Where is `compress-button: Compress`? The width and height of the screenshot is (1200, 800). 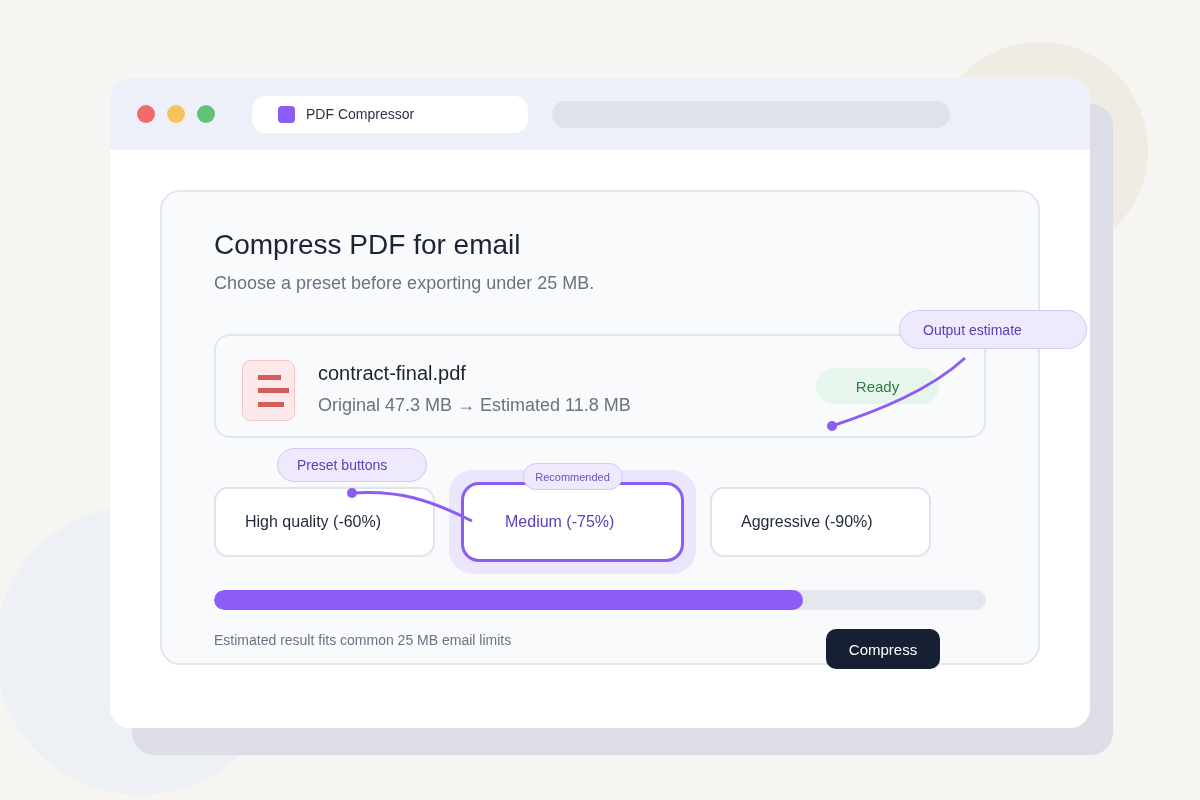
compress-button: Compress is located at coordinates (883, 649).